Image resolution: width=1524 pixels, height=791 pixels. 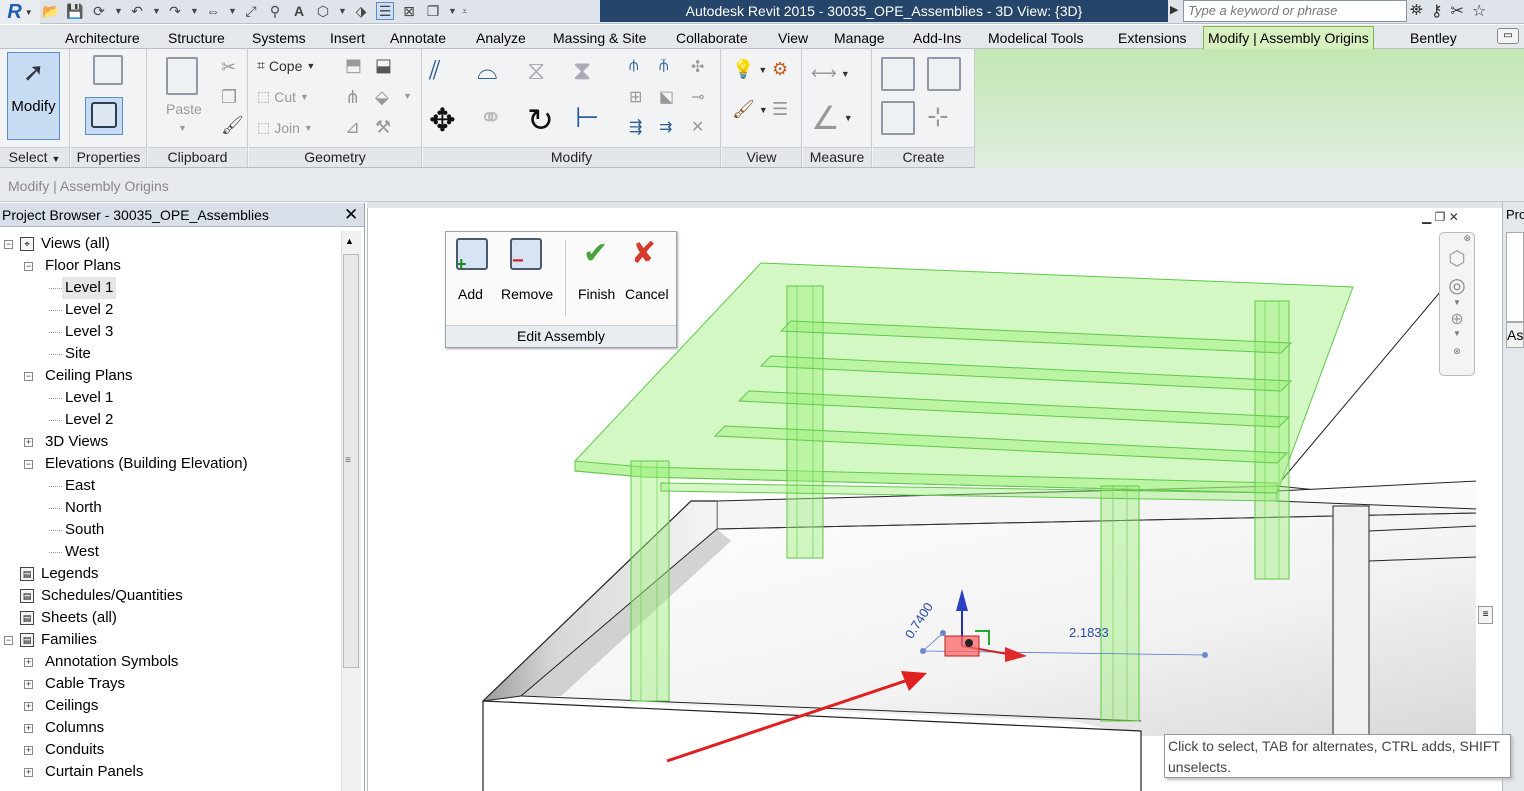 I want to click on open-icon: 📂, so click(x=51, y=11).